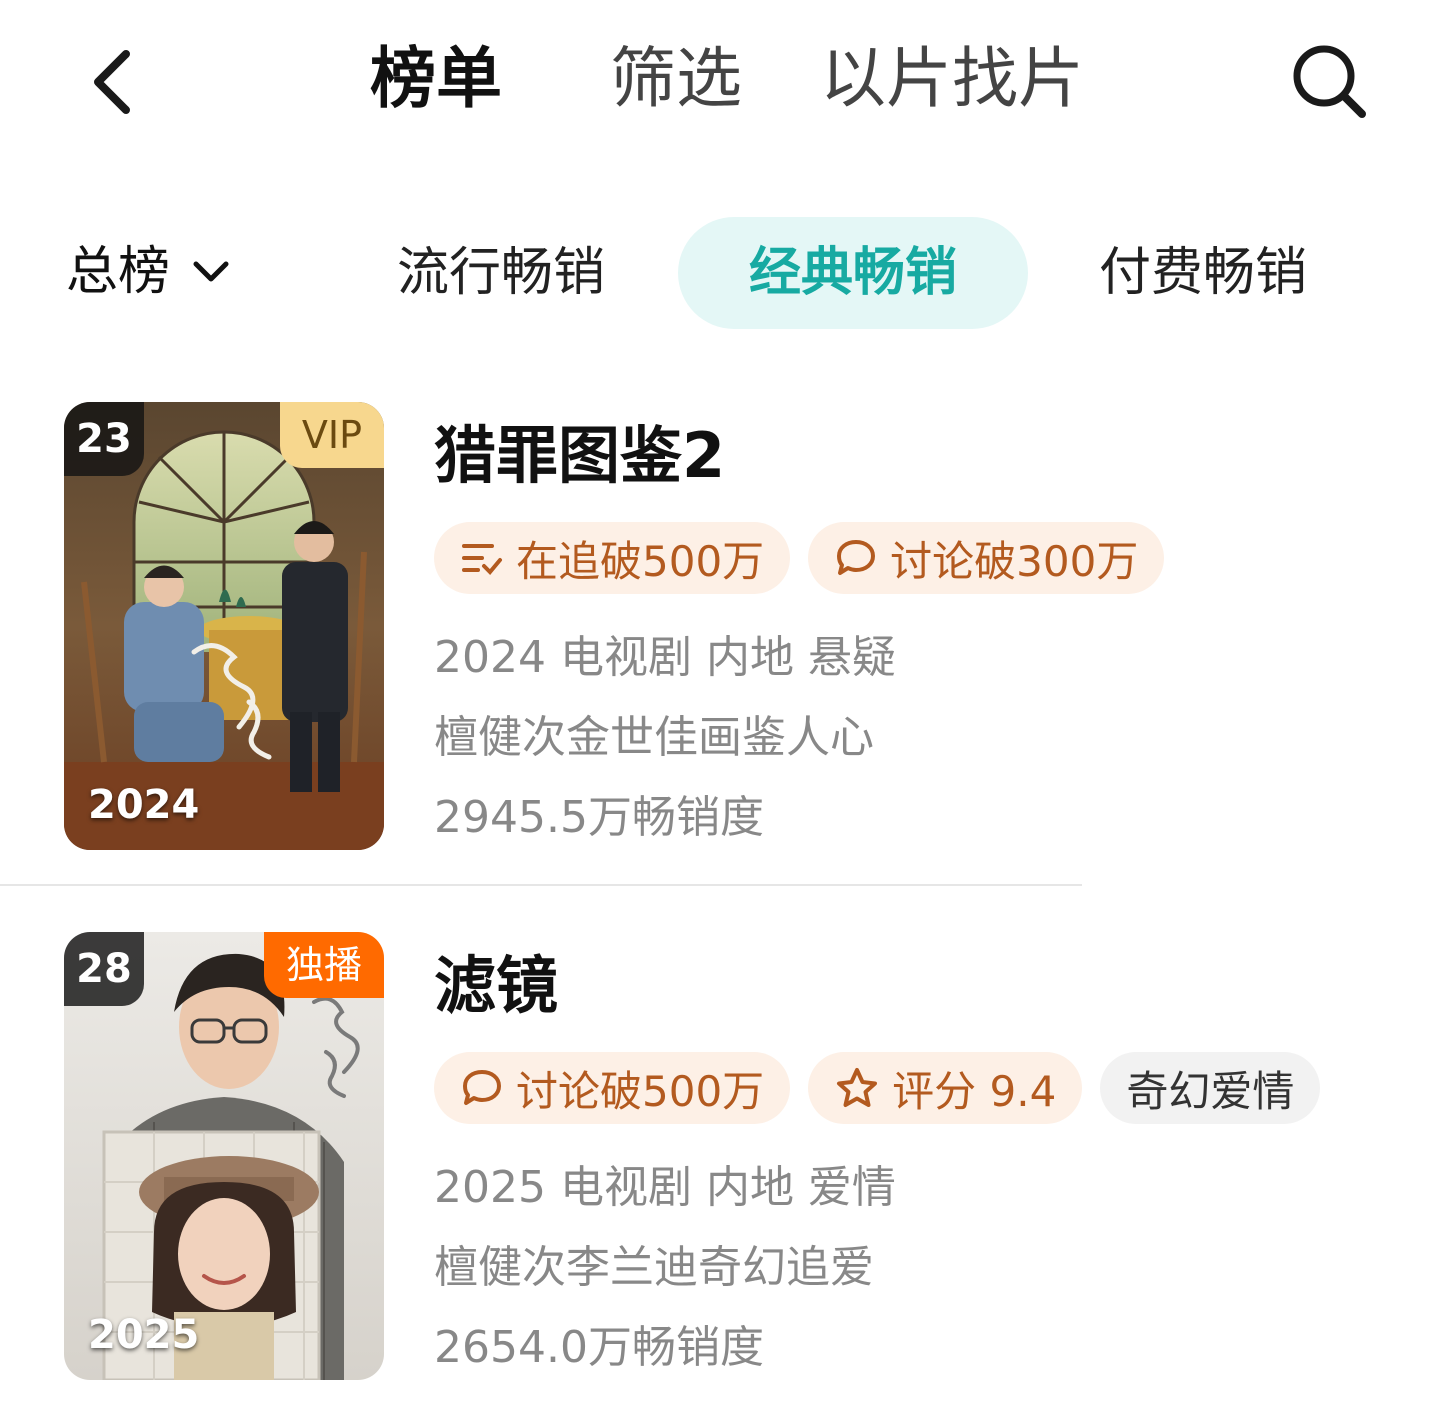 The image size is (1440, 1418). Describe the element at coordinates (579, 456) in the screenshot. I see `item-title: 猎罪图鉴2` at that location.